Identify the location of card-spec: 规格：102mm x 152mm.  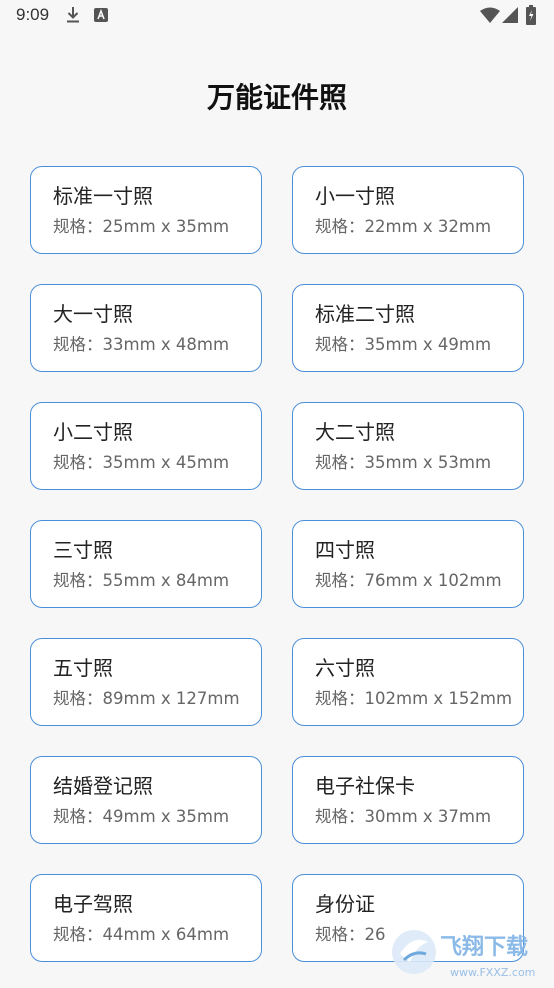
(414, 698).